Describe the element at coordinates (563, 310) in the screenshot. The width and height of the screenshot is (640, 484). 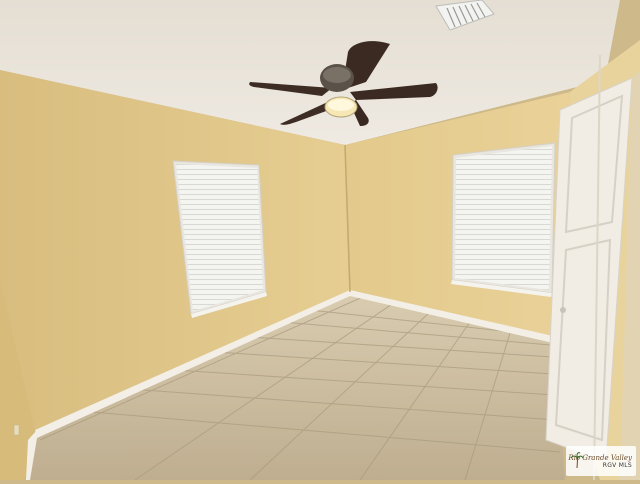
I see `door-knob` at that location.